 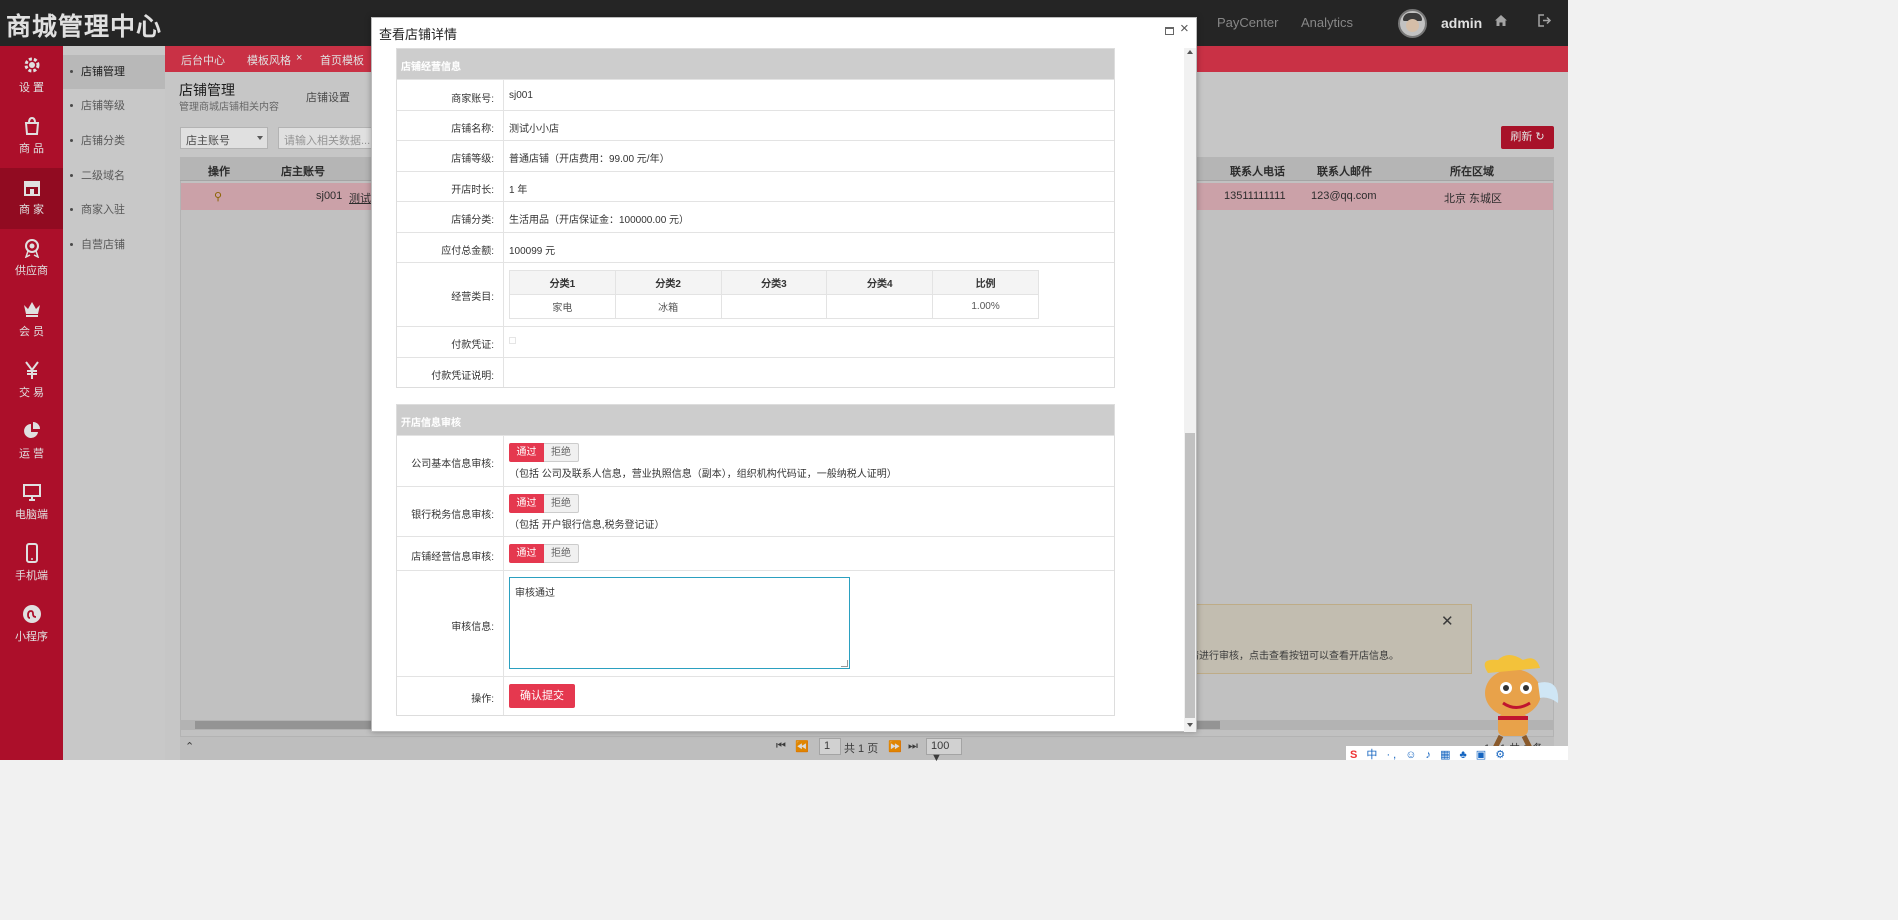 I want to click on business-review-toggle: 通过 拒绝, so click(x=544, y=553).